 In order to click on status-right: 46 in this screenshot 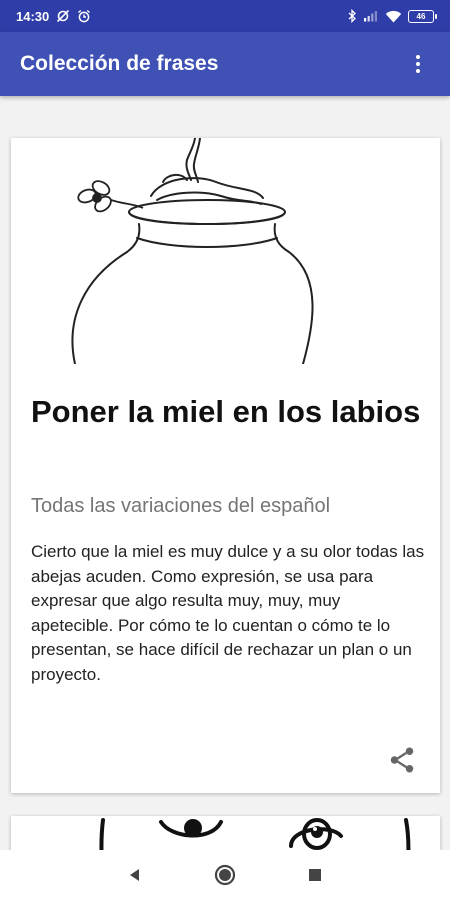, I will do `click(392, 16)`.